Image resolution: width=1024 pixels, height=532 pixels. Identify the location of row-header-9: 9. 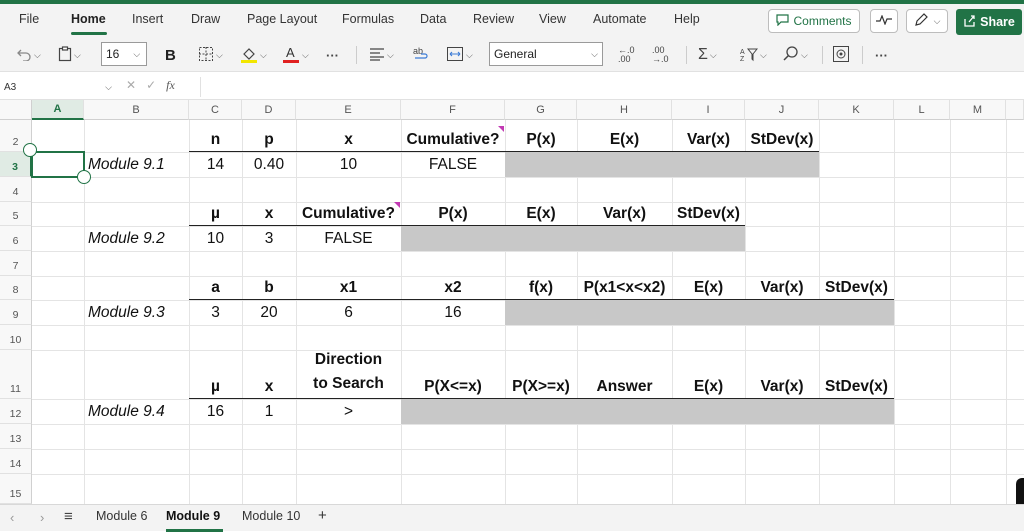
(16, 312).